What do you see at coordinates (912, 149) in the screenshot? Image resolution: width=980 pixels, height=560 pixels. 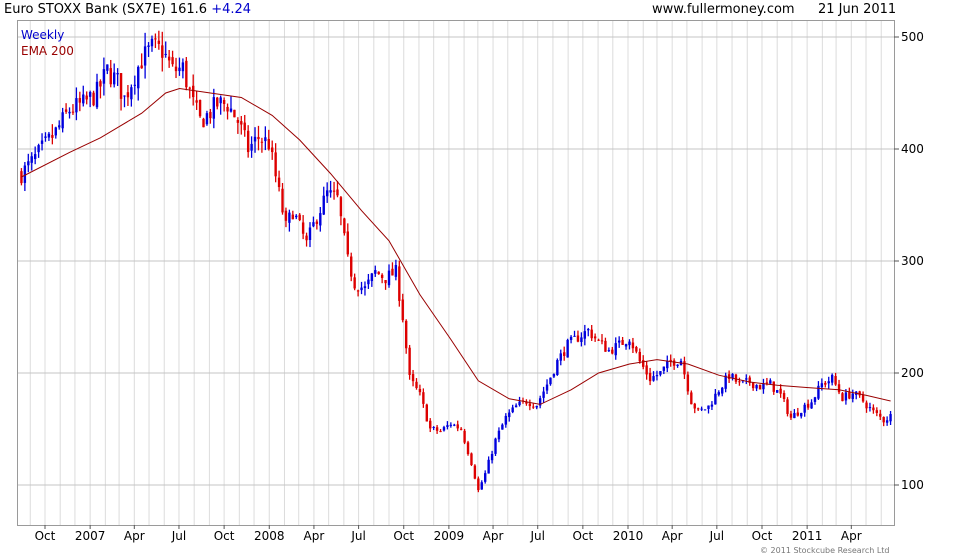 I see `y-tick-label: 400` at bounding box center [912, 149].